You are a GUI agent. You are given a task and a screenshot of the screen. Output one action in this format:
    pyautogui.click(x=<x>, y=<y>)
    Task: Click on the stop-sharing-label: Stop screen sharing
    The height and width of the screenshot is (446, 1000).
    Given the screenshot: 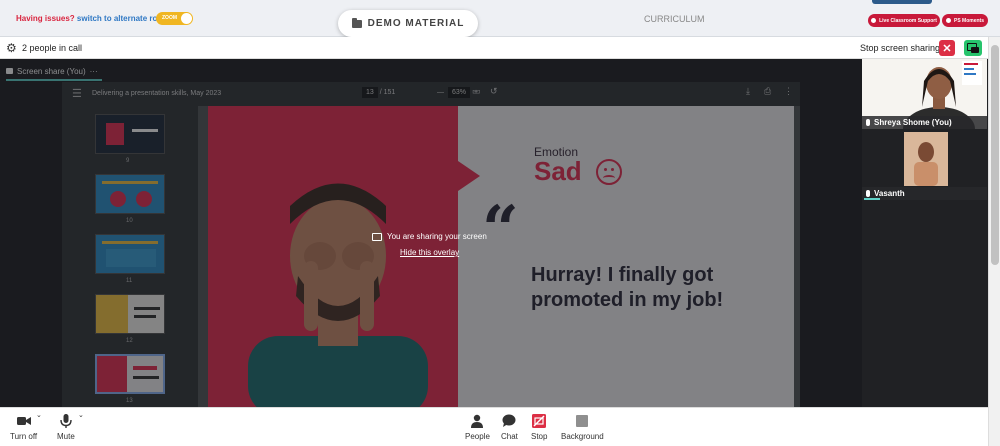 What is the action you would take?
    pyautogui.click(x=900, y=48)
    